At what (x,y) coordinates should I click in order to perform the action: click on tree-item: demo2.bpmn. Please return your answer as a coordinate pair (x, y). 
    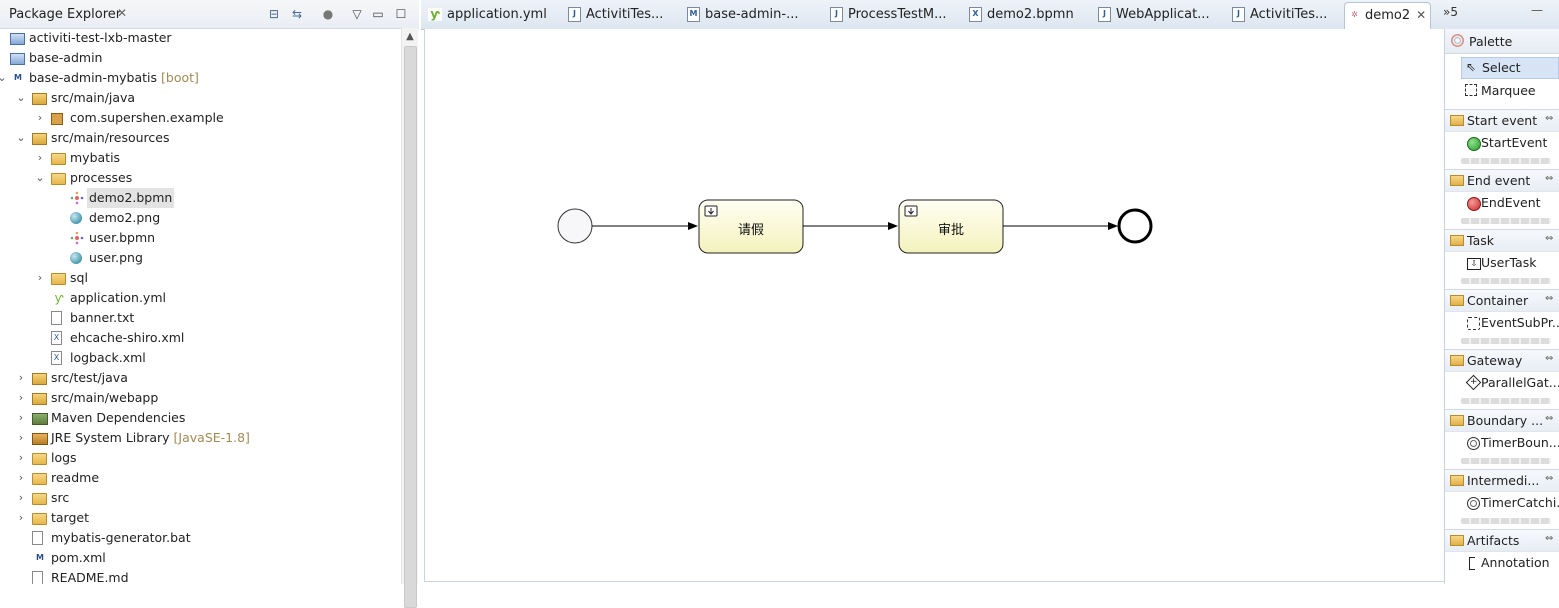
    Looking at the image, I should click on (200, 198).